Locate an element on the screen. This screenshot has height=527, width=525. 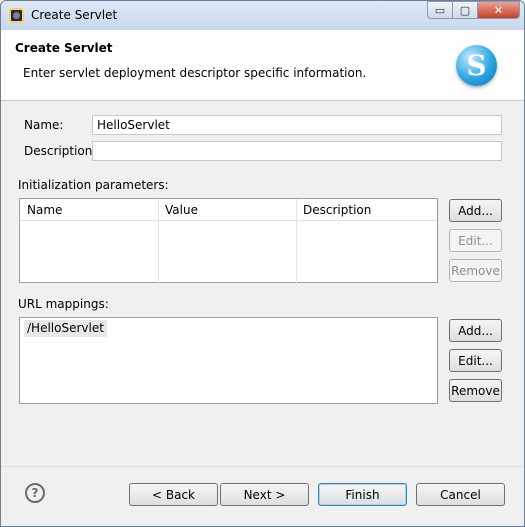
maximize-button: ▢ is located at coordinates (465, 10).